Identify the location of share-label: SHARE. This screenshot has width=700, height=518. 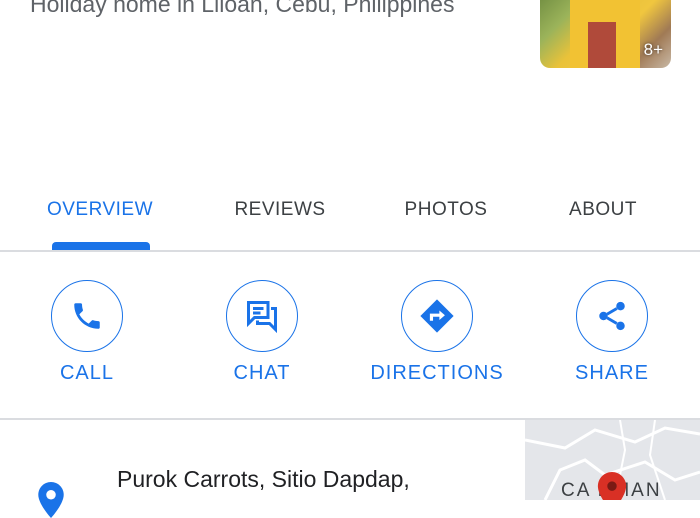
(612, 373).